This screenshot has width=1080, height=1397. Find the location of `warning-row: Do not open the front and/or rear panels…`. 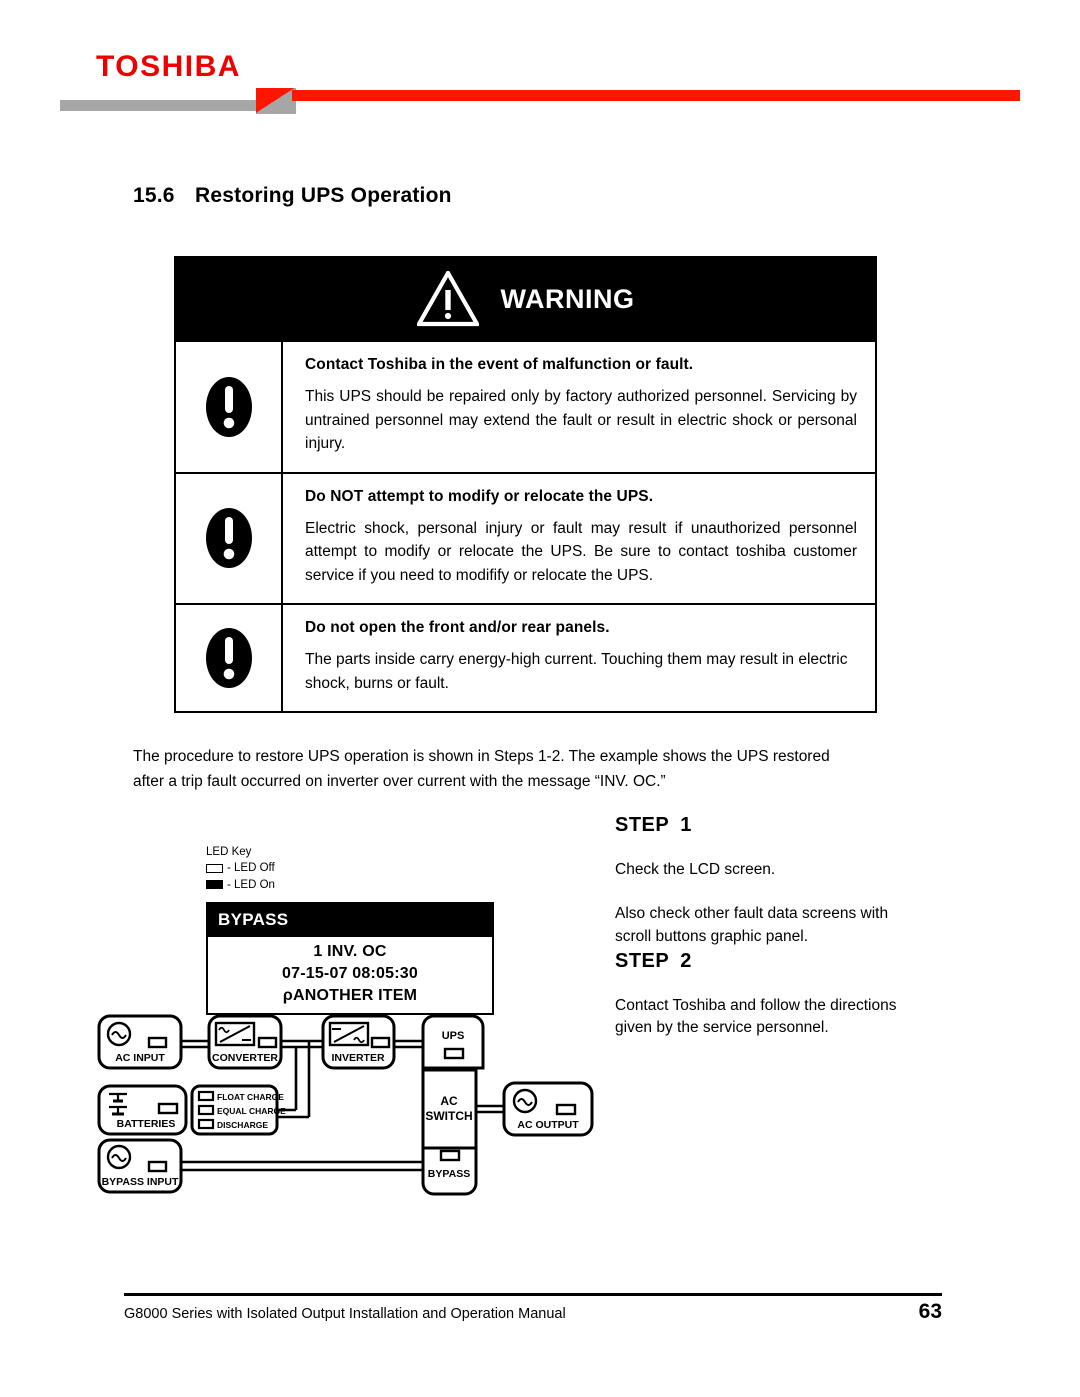

warning-row: Do not open the front and/or rear panels… is located at coordinates (525, 657).